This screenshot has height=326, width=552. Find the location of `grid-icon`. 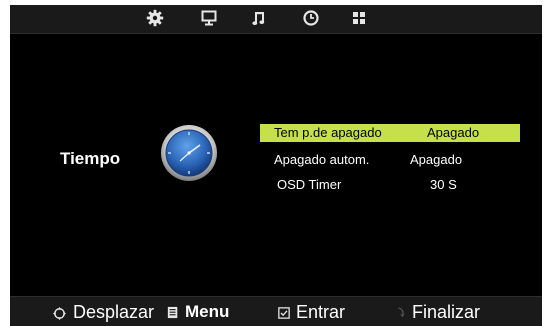

grid-icon is located at coordinates (359, 18).